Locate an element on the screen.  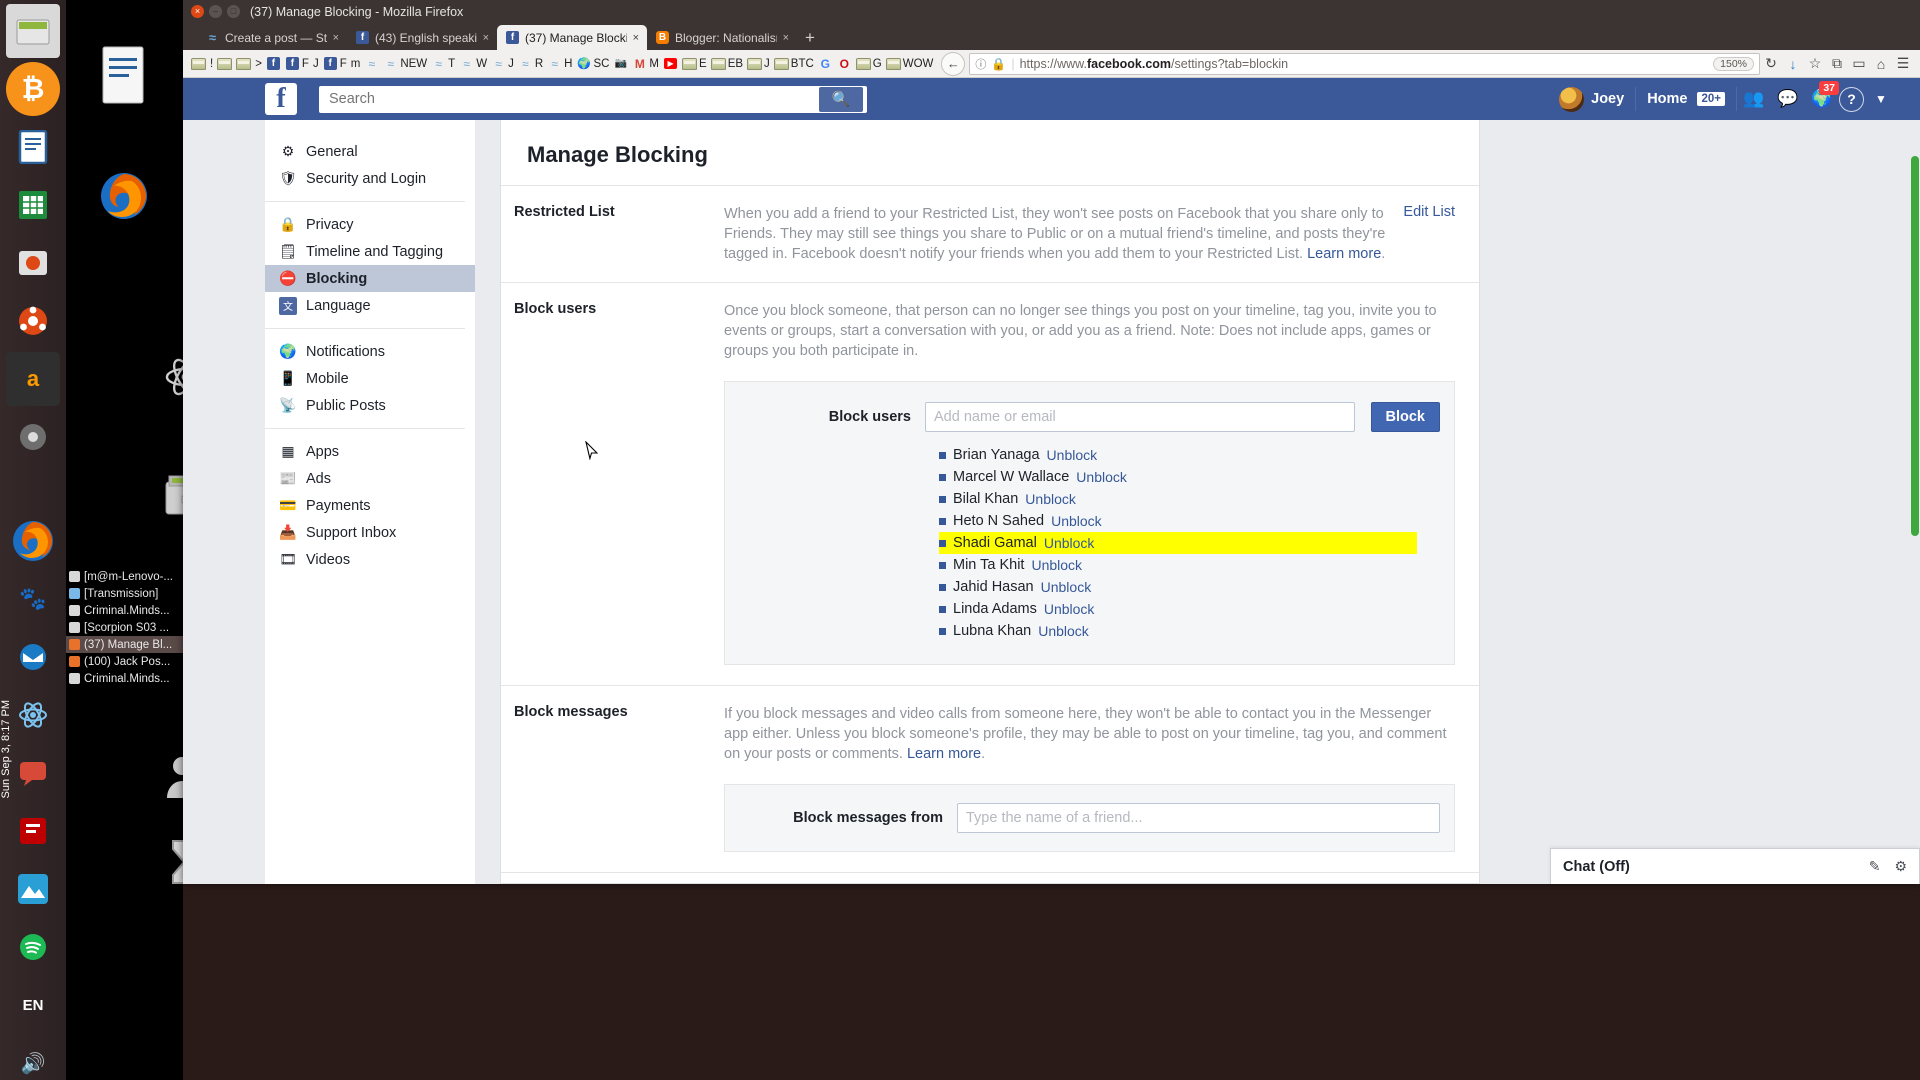
search-icon: 🔍 is located at coordinates (841, 99).